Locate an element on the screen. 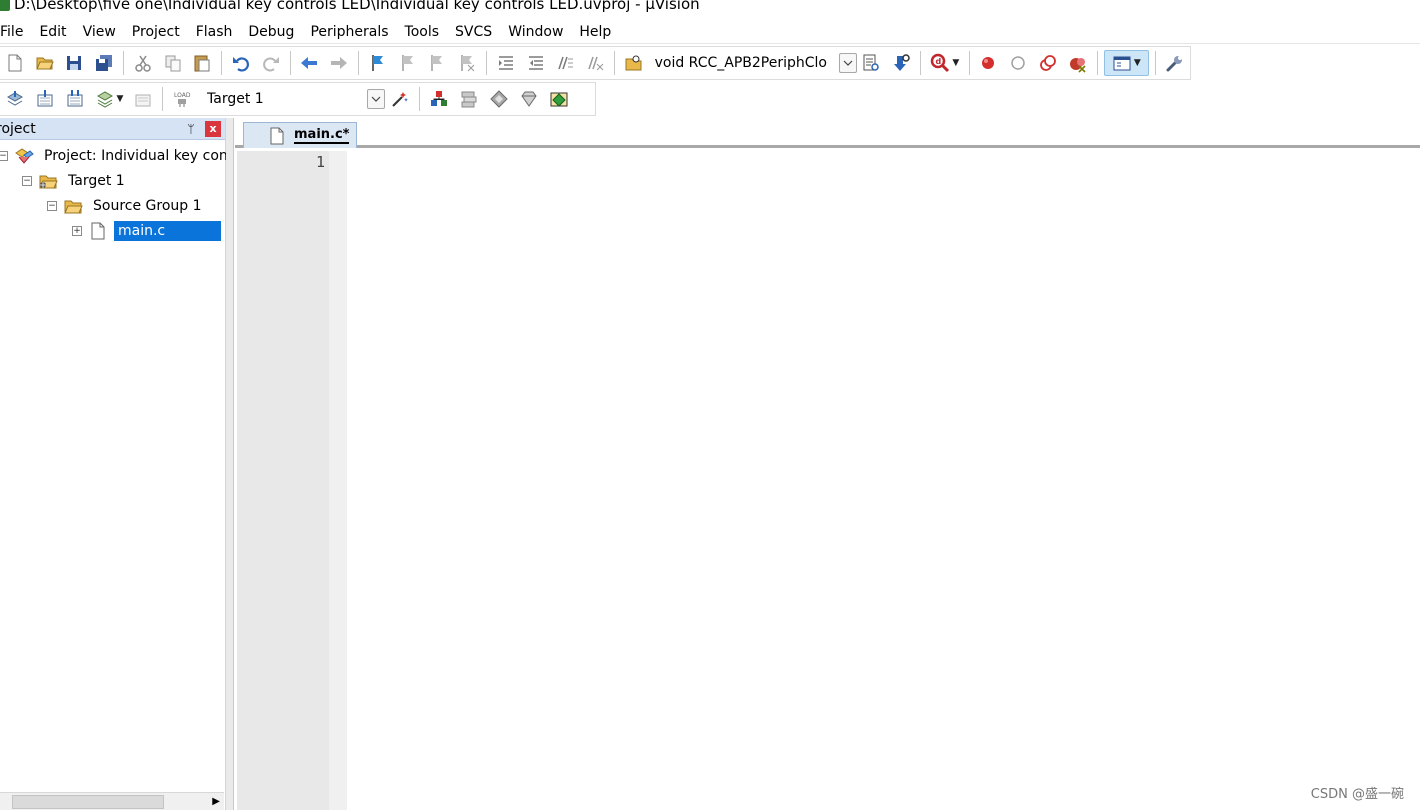 Image resolution: width=1420 pixels, height=810 pixels. tree-node-target: − Target 1 is located at coordinates (75, 181).